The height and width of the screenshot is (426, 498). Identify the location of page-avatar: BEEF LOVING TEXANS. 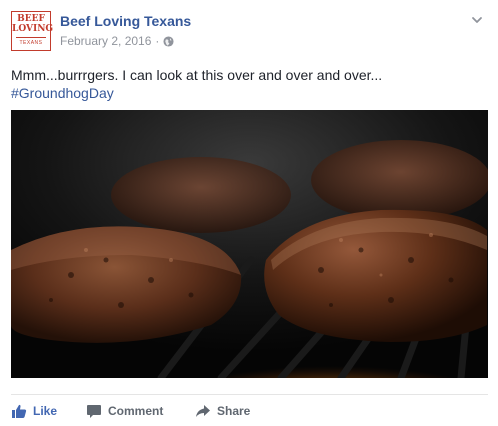
(32, 31).